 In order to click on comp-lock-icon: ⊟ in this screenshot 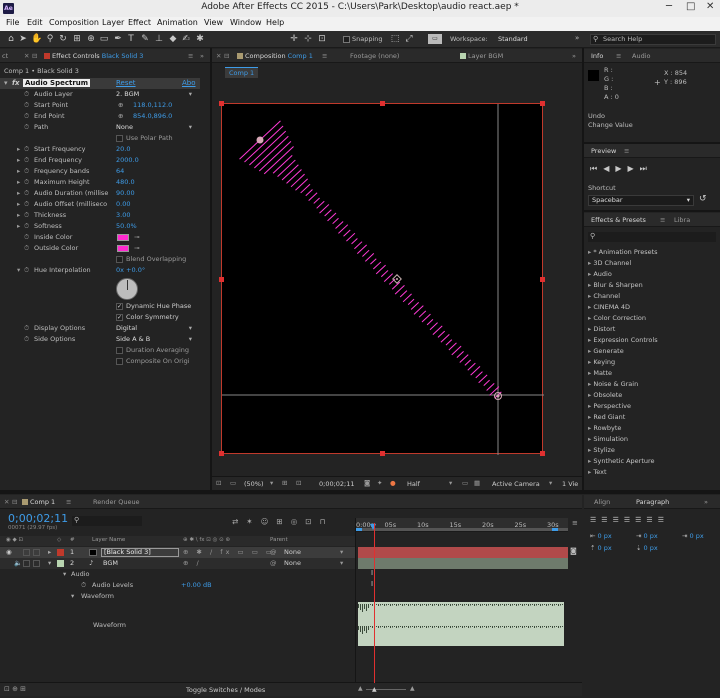, I will do `click(226, 56)`.